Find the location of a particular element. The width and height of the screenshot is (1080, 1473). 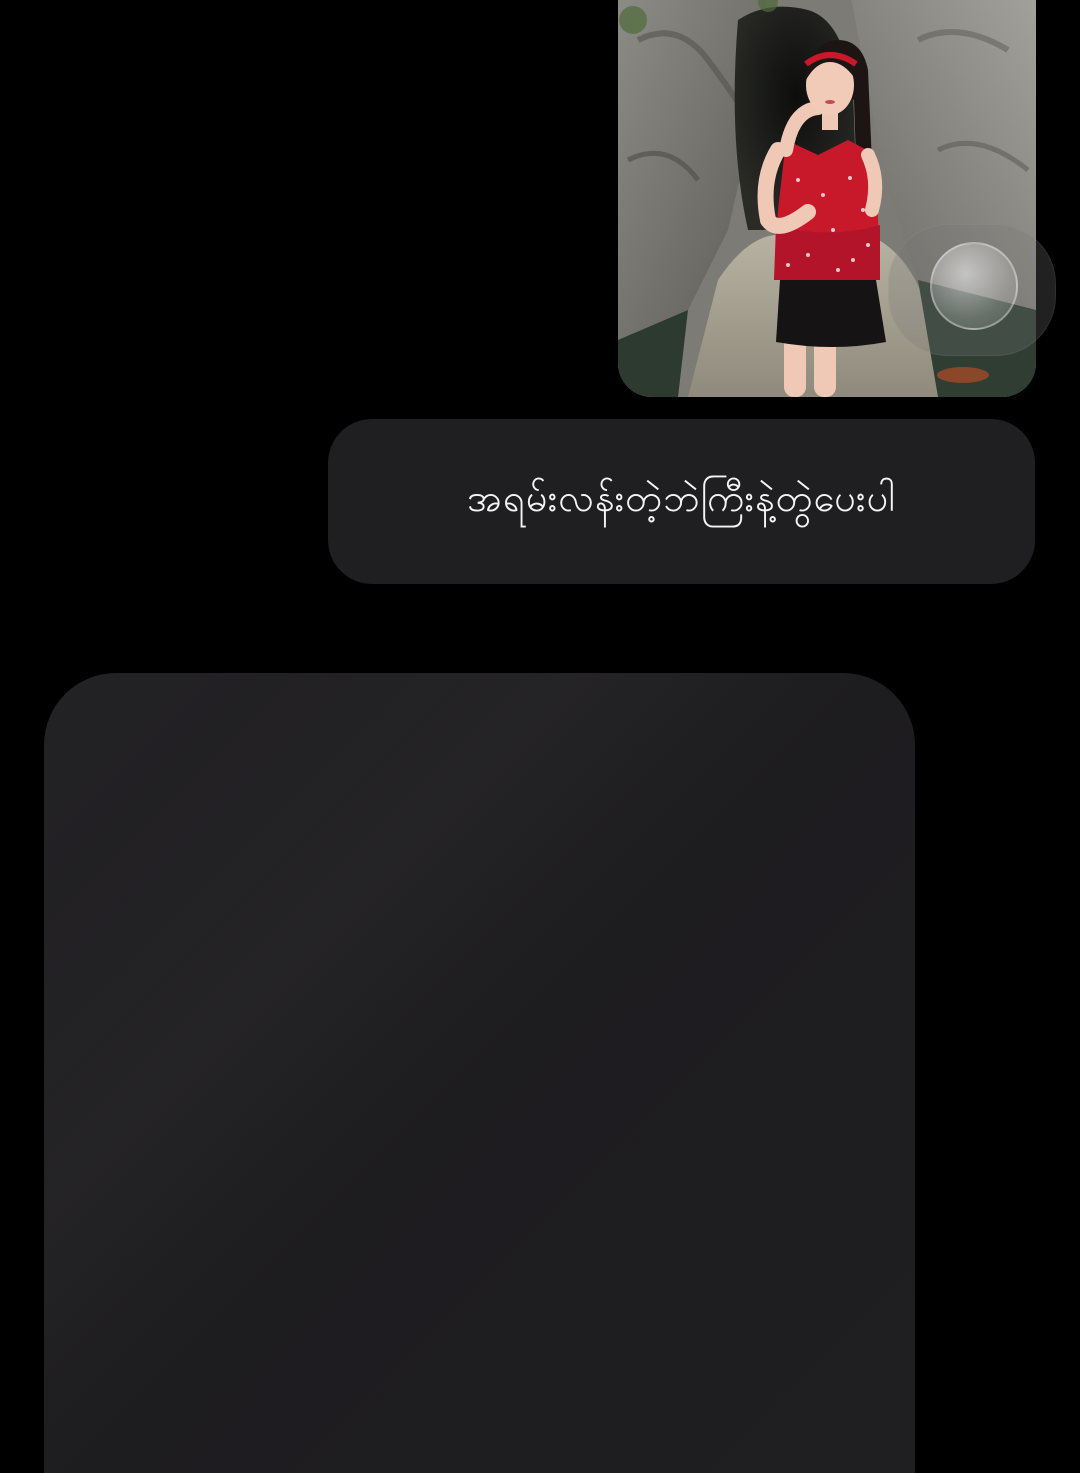

sent-message-text: အရမ်းလန်းတဲ့ဘဲကြီးနဲ့တွဲပေးပါ is located at coordinates (681, 497).